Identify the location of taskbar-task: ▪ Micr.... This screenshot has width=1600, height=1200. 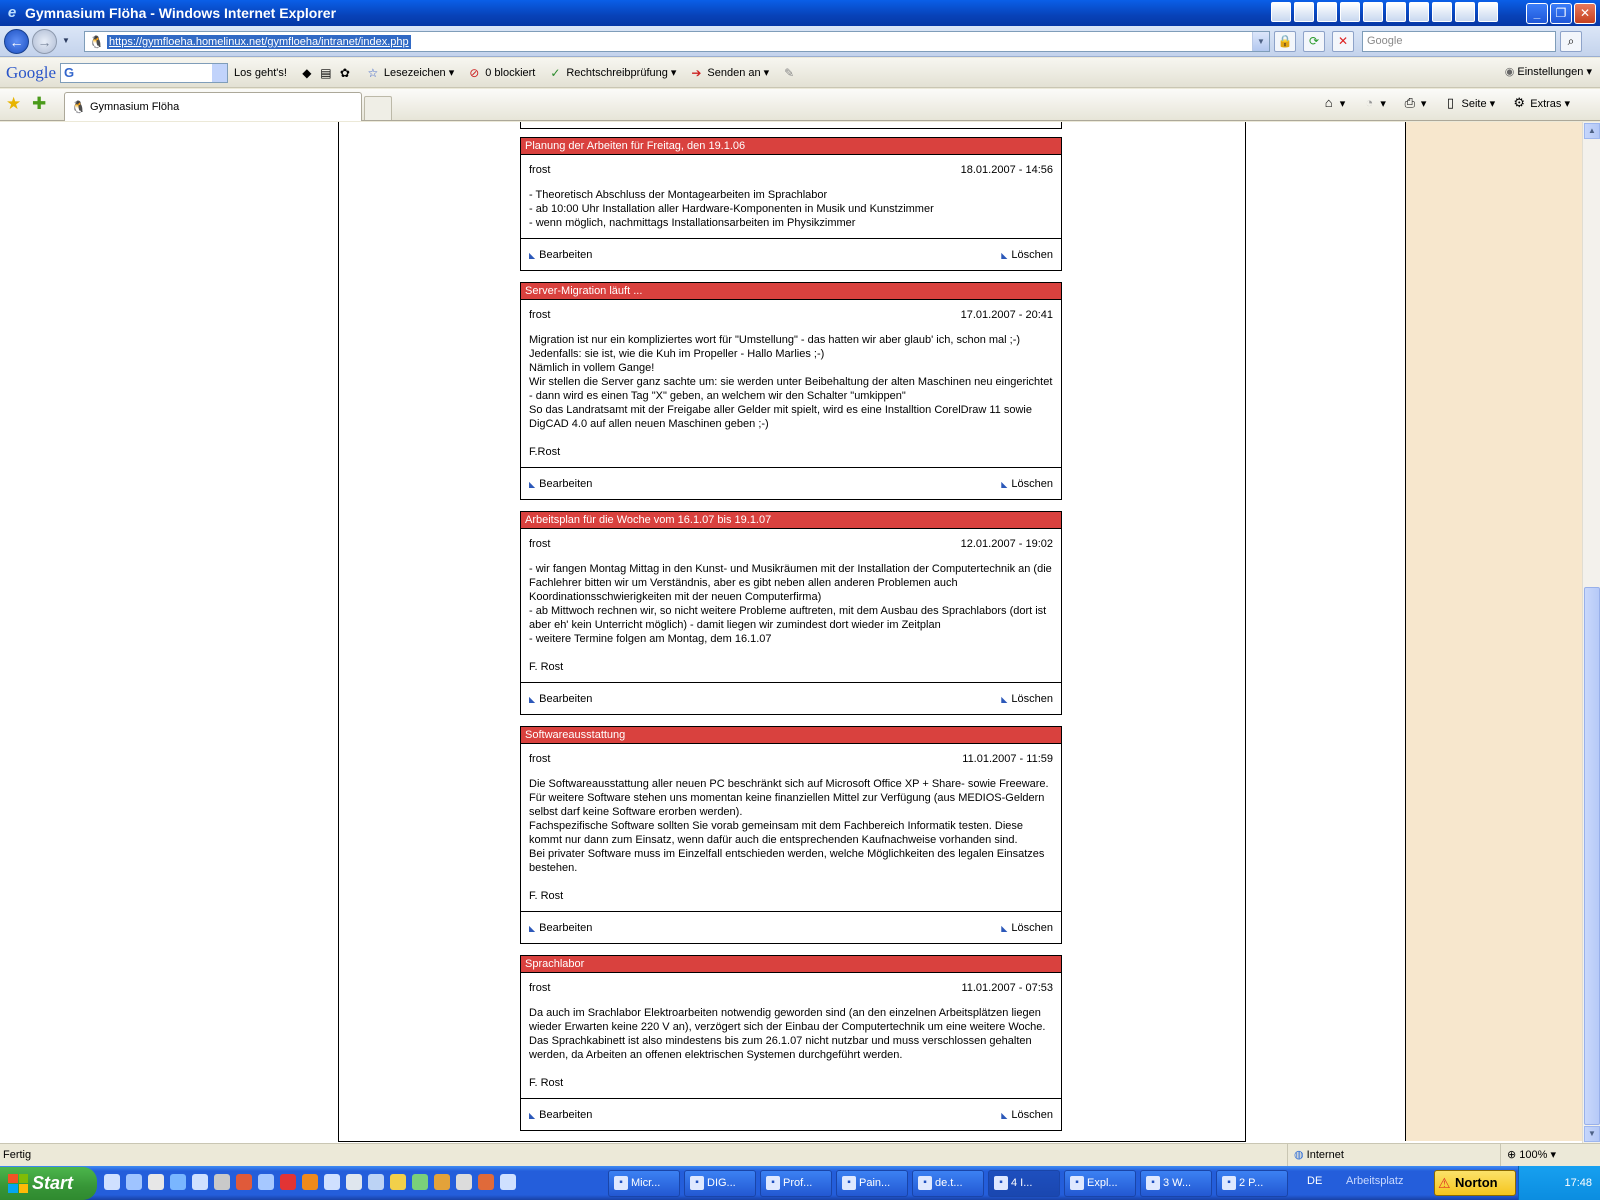
(644, 1183).